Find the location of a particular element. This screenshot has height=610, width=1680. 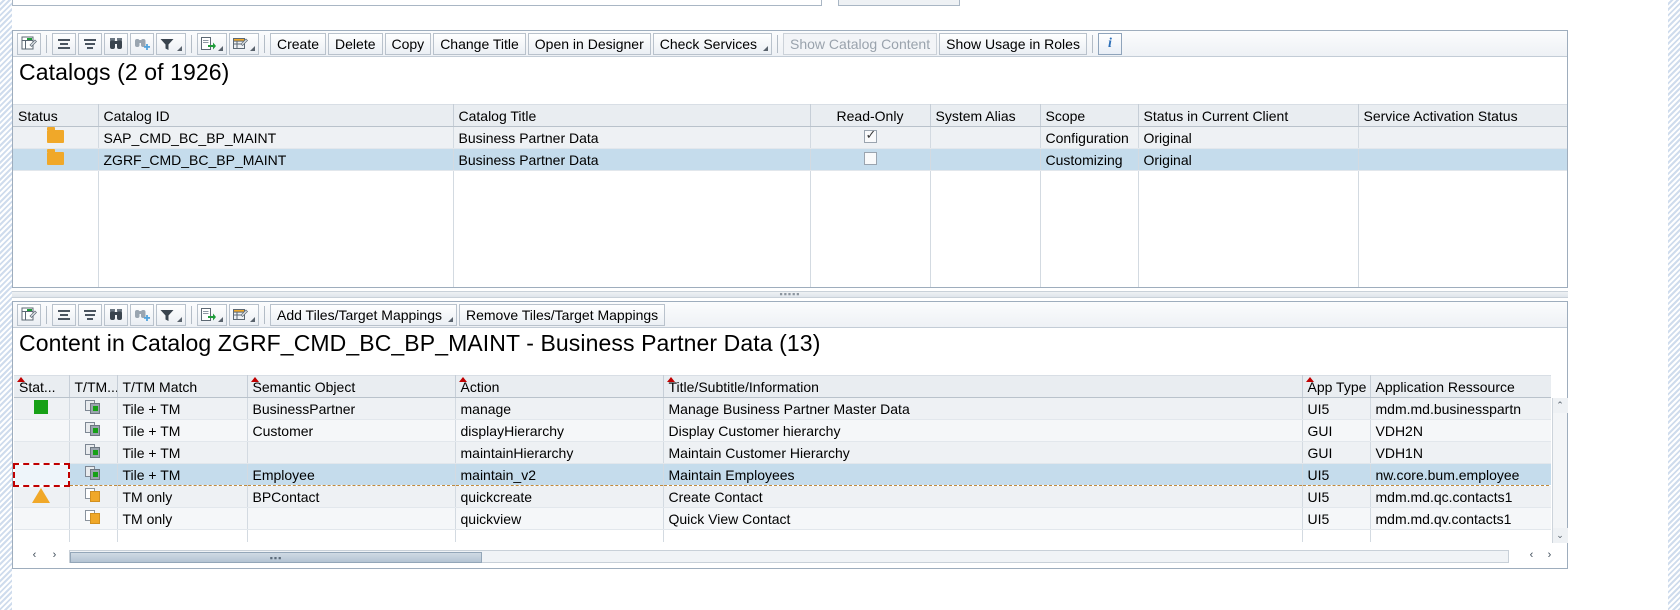

action-cell: quickcreate is located at coordinates (559, 496).